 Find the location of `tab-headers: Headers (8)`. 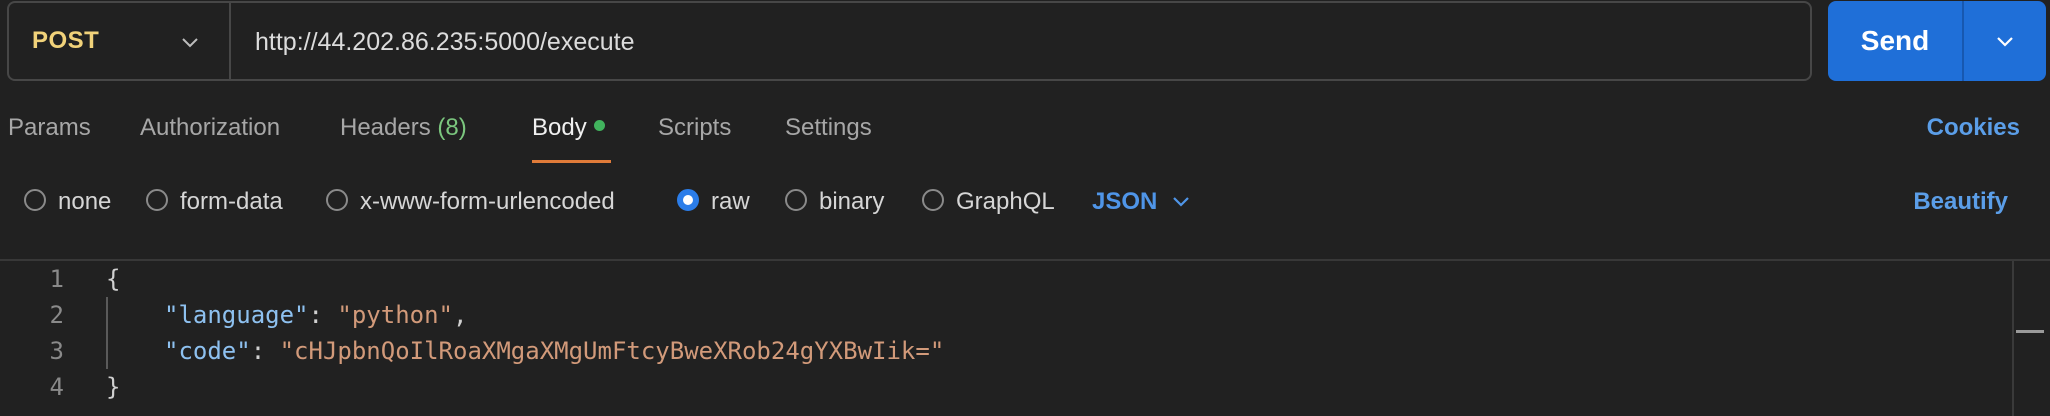

tab-headers: Headers (8) is located at coordinates (403, 128).